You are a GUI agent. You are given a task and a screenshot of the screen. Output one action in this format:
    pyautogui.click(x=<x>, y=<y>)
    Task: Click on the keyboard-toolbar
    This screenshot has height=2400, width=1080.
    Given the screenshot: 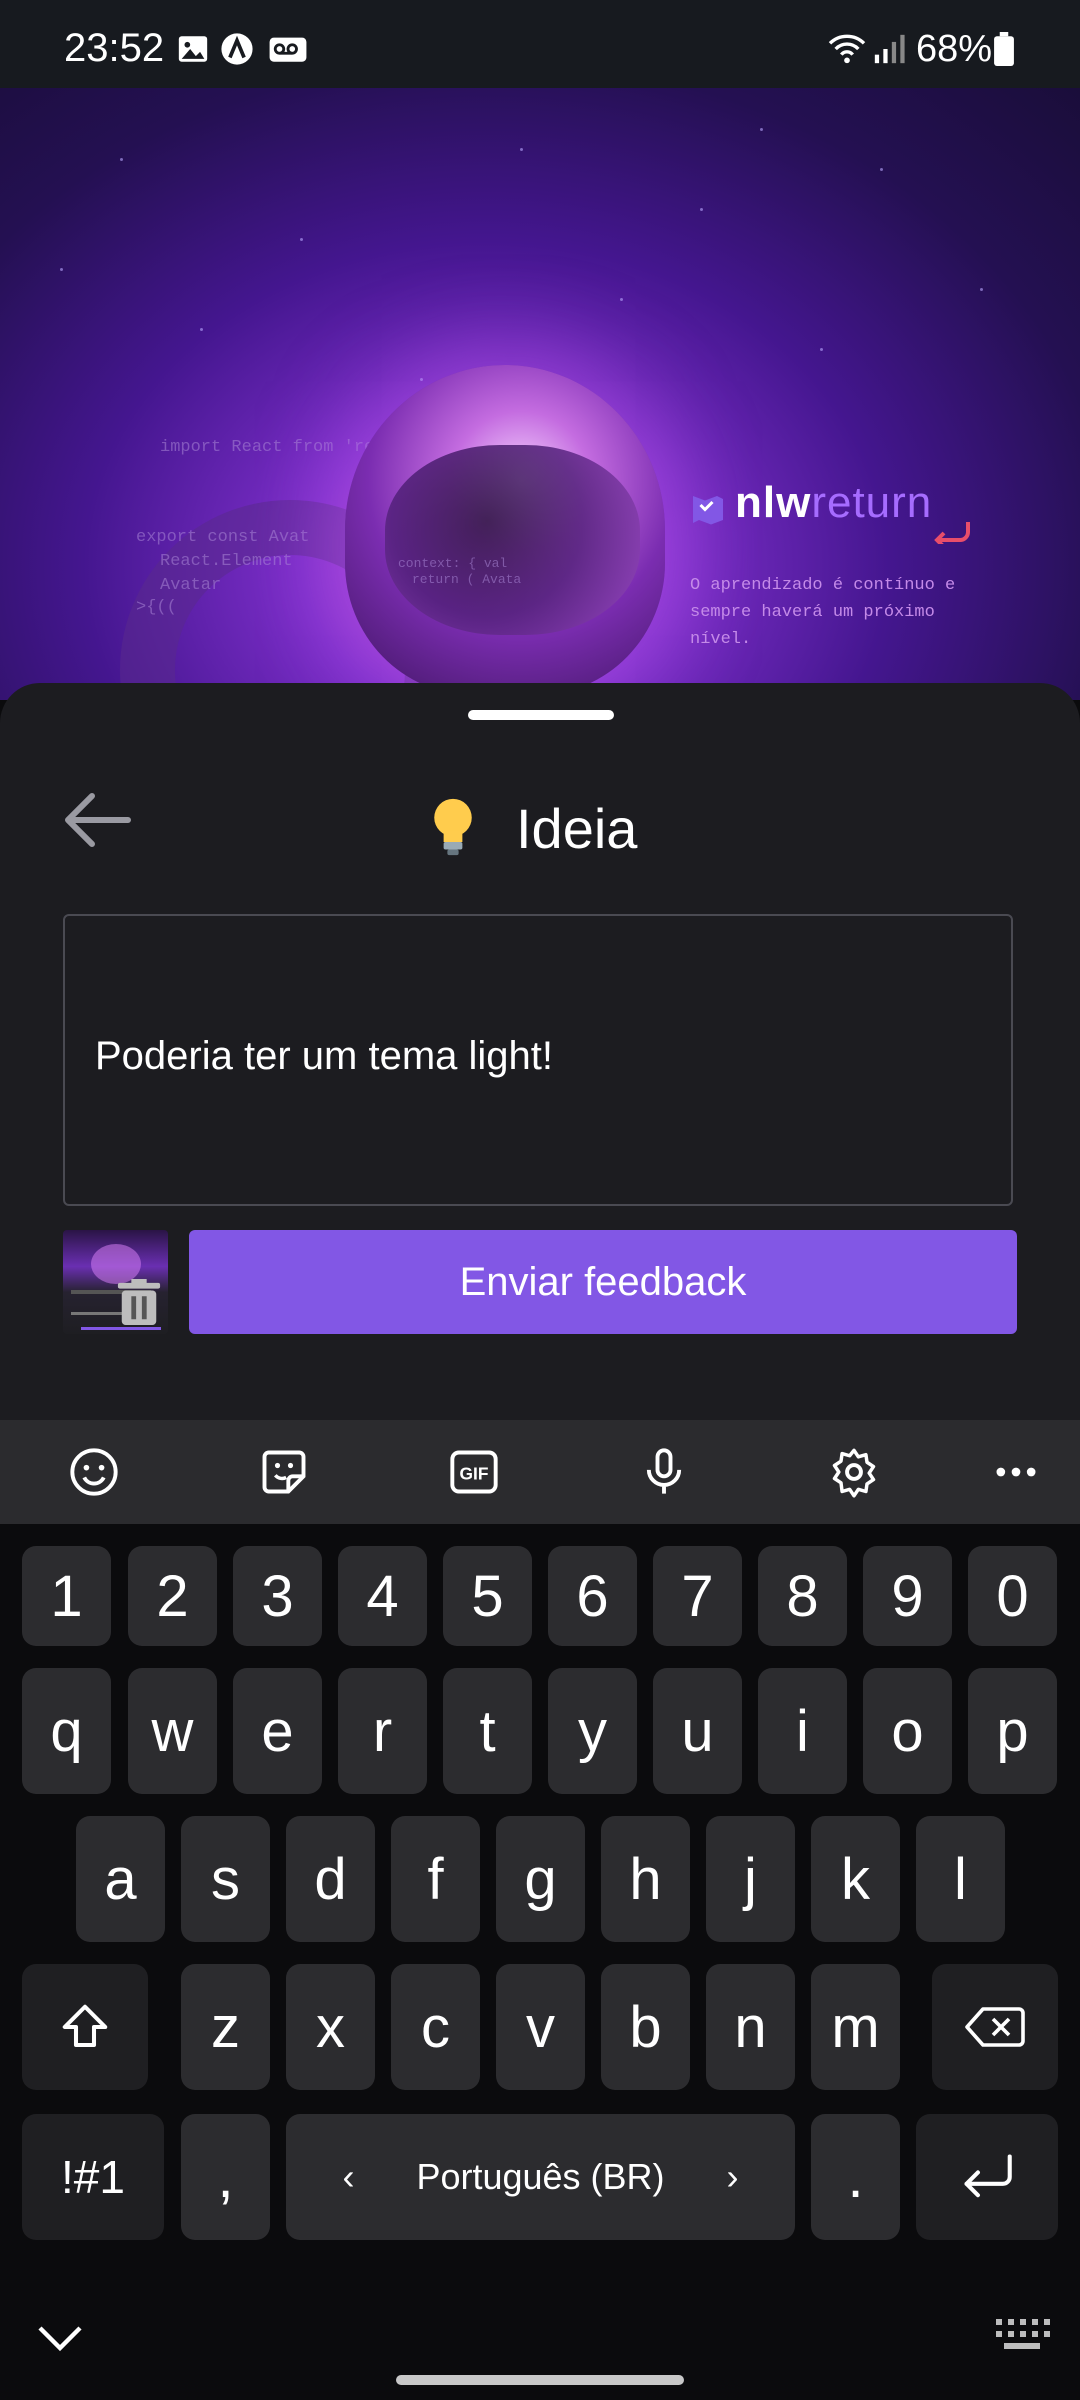 What is the action you would take?
    pyautogui.click(x=540, y=1472)
    